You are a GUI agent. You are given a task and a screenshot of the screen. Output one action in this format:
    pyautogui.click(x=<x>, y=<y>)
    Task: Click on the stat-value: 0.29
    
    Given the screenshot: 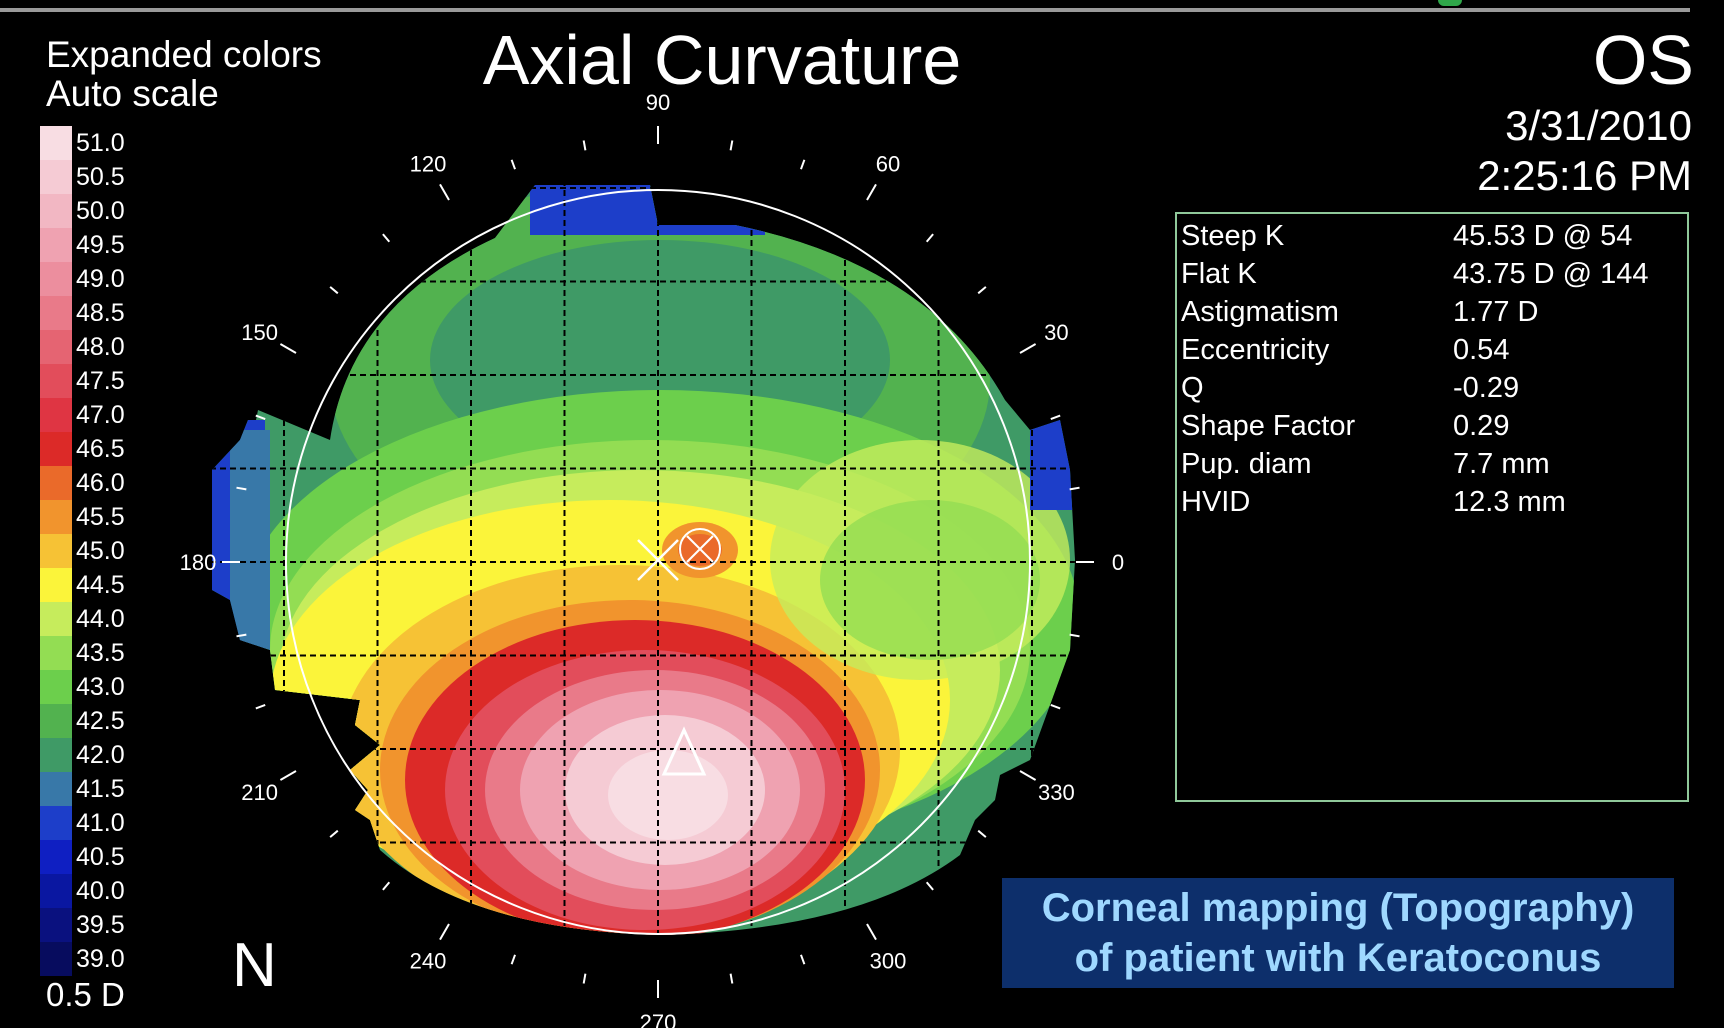 What is the action you would take?
    pyautogui.click(x=1481, y=426)
    